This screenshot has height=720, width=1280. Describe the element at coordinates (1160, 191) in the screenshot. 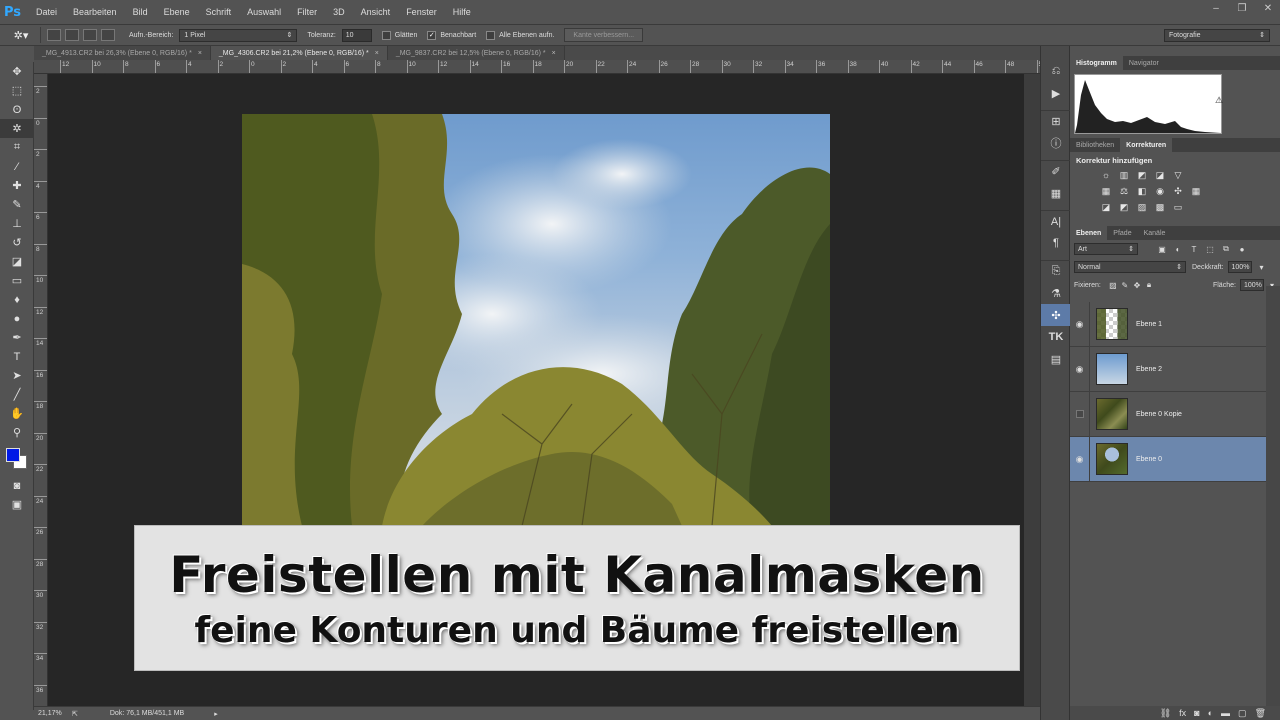

I see `photo-filter-icon: ◉` at that location.